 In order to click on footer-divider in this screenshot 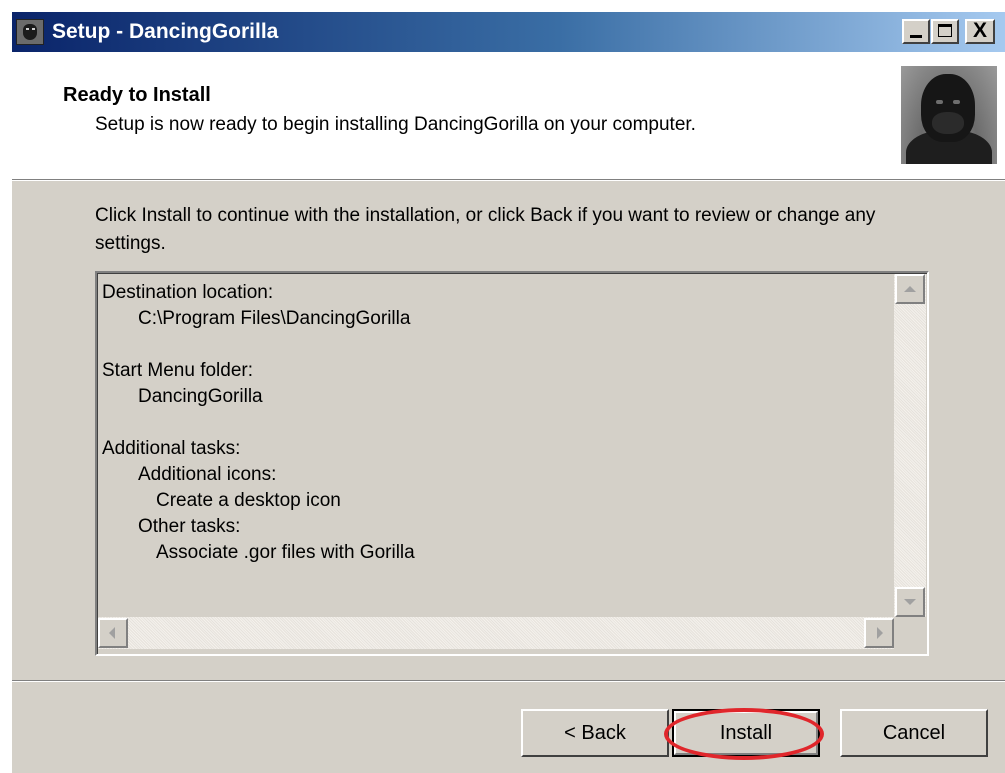, I will do `click(508, 681)`.